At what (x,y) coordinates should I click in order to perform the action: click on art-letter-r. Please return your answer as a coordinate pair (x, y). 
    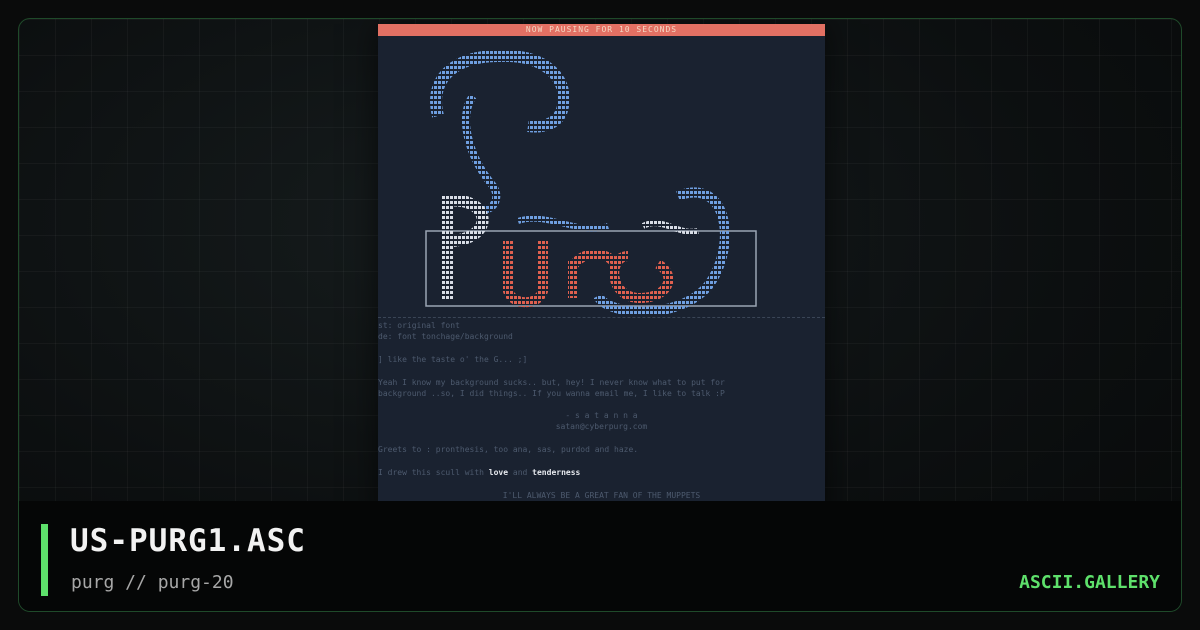
    Looking at the image, I should click on (592, 273).